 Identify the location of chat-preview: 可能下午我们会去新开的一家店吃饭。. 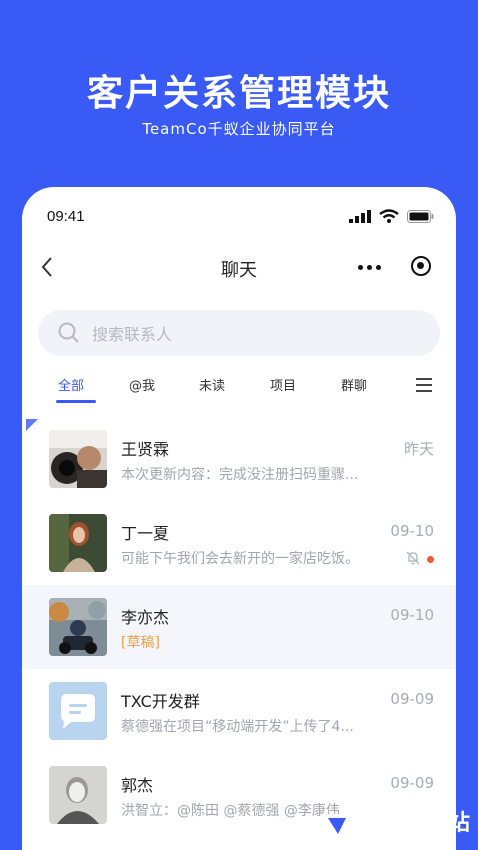
(240, 559).